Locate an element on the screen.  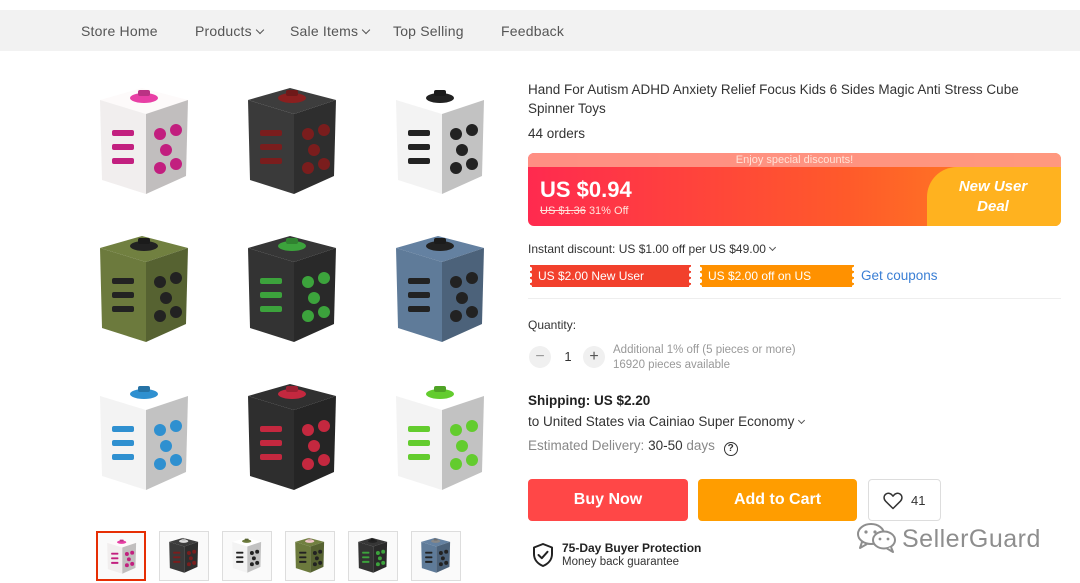
current-price: US $0.94 is located at coordinates (586, 189).